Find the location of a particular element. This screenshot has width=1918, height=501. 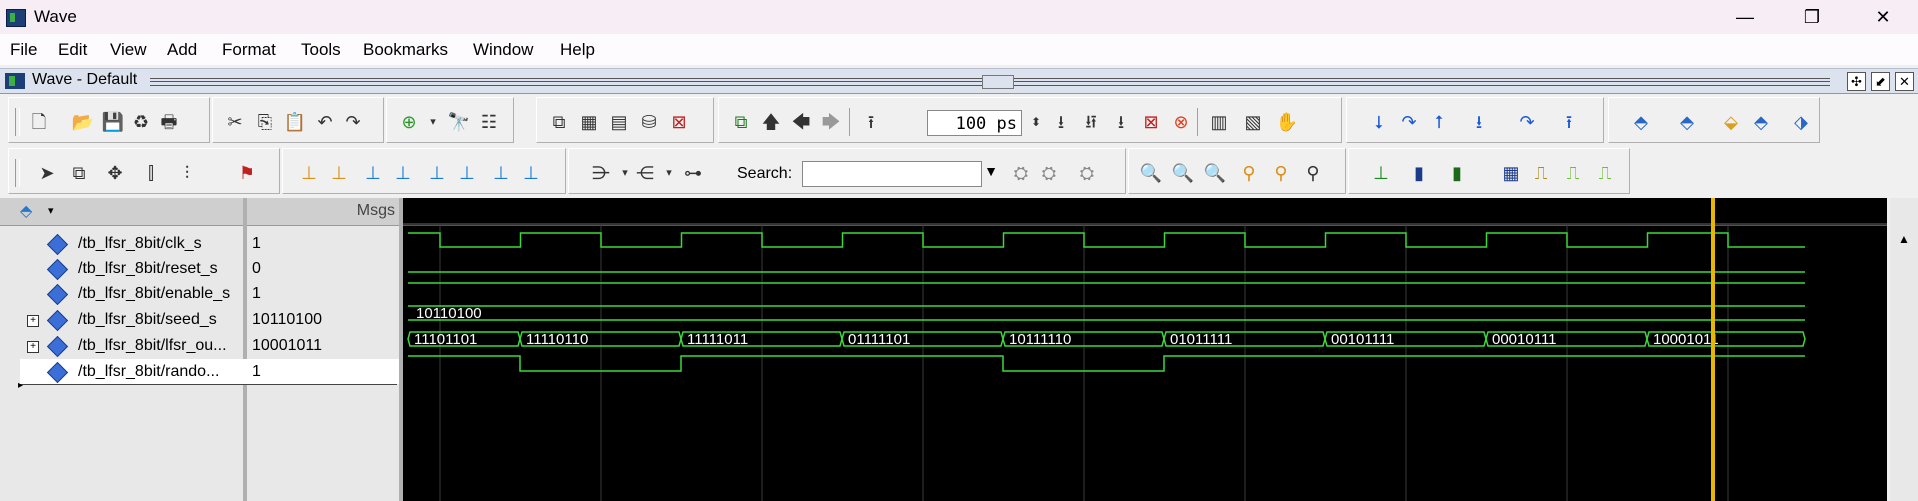

close-button: ✕ is located at coordinates (1883, 17).